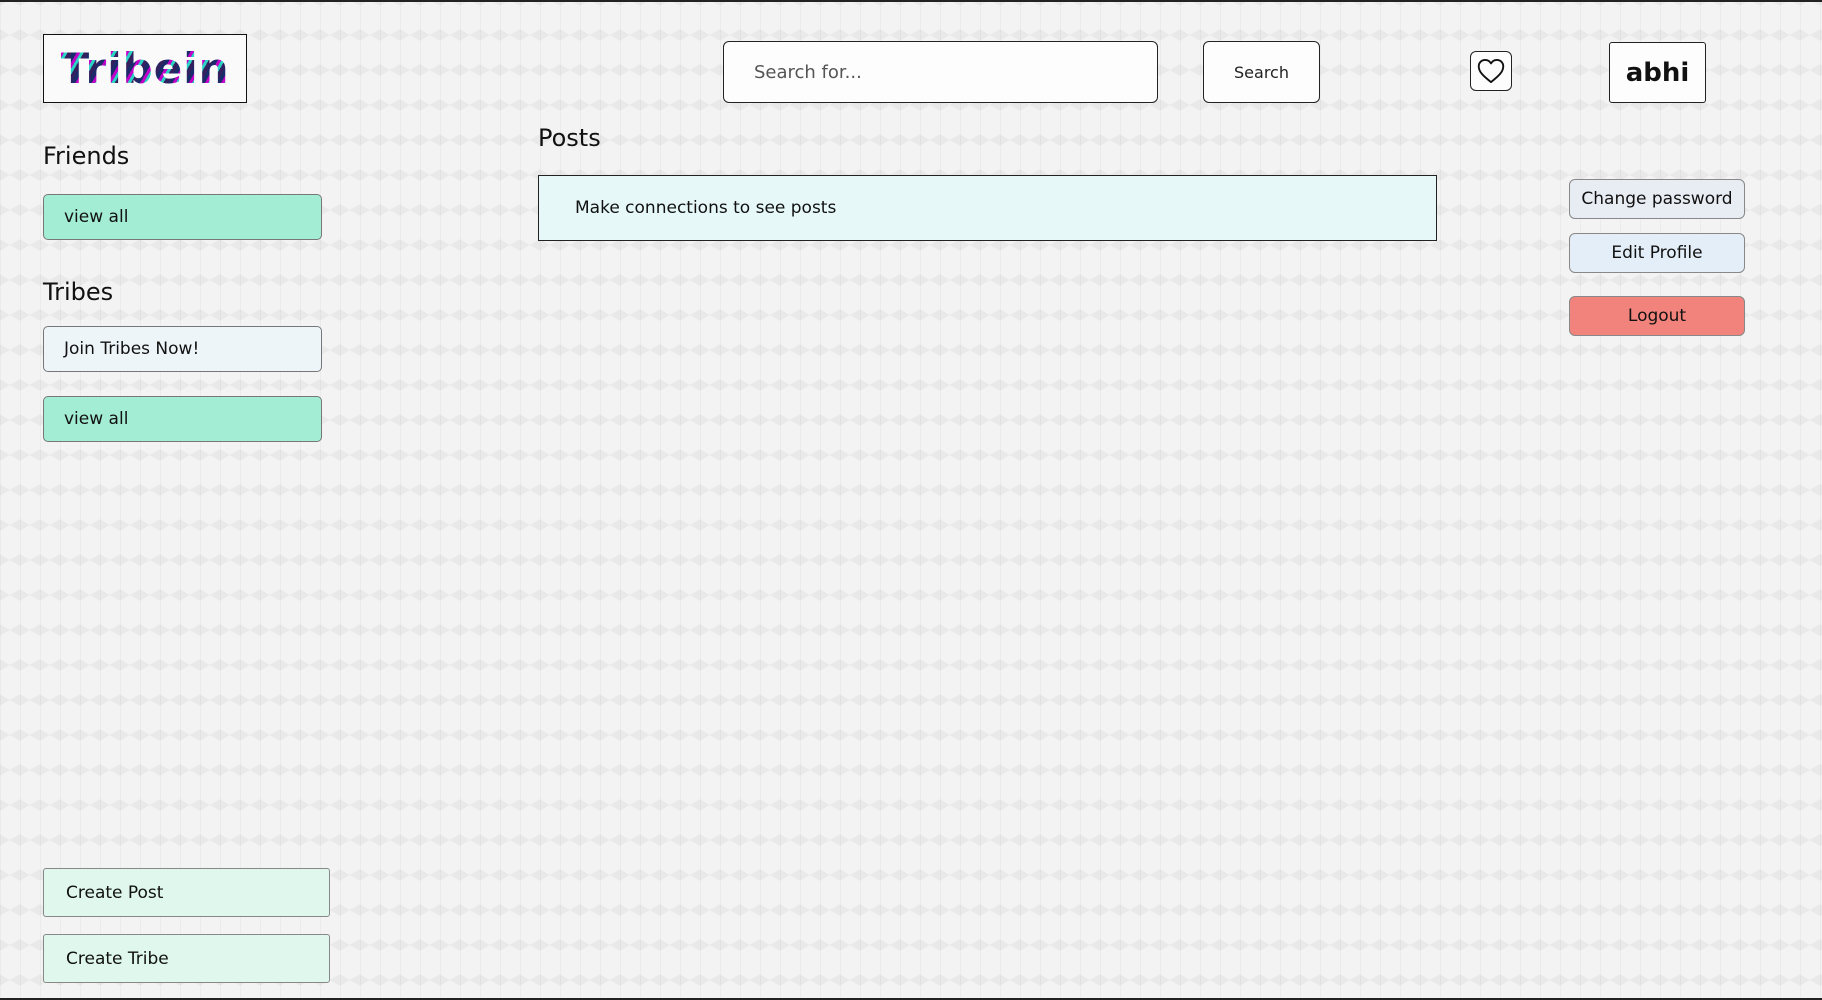 This screenshot has height=1000, width=1822. Describe the element at coordinates (96, 217) in the screenshot. I see `friends-view-all-label: view all` at that location.